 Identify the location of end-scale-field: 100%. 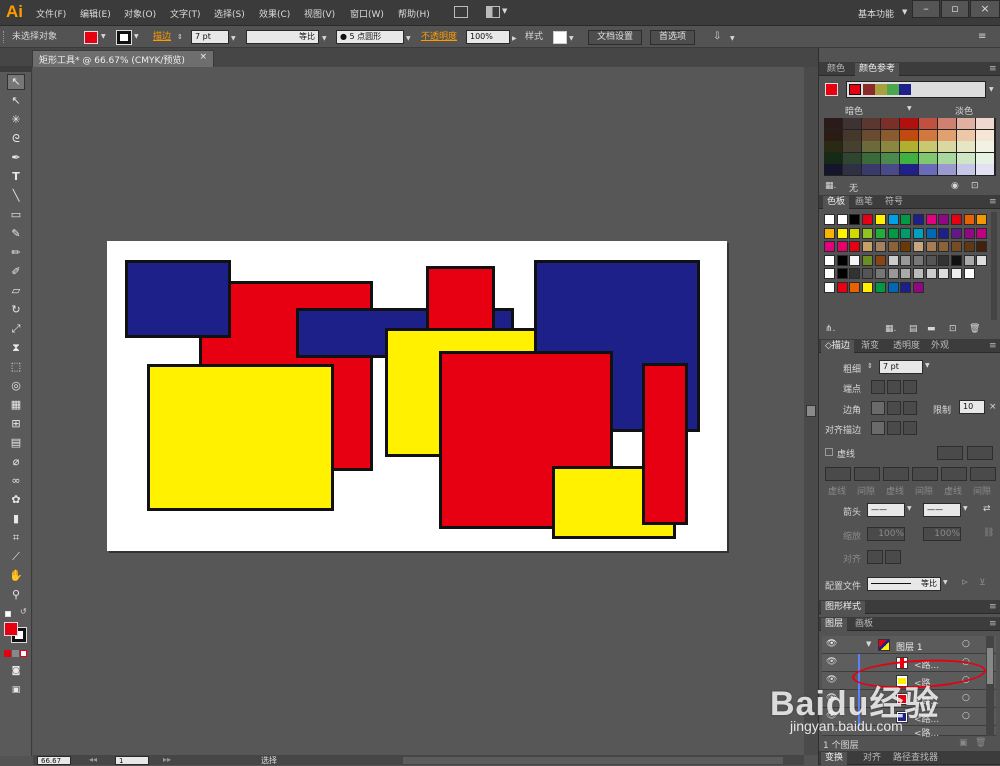
(942, 534).